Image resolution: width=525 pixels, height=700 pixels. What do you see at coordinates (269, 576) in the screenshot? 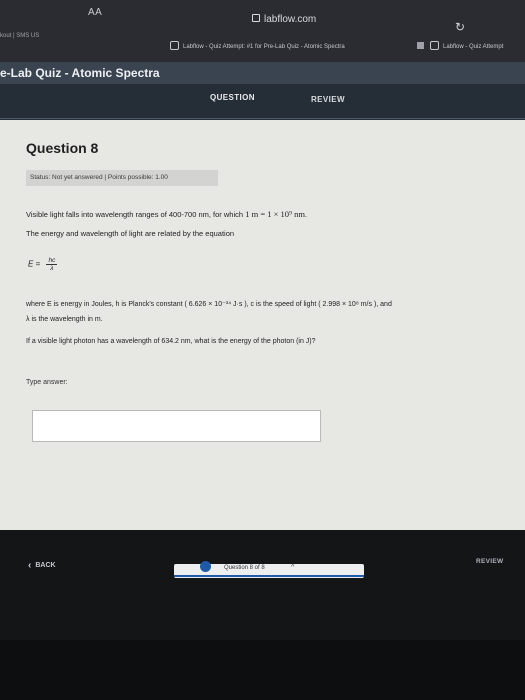
I see `progress-bar` at bounding box center [269, 576].